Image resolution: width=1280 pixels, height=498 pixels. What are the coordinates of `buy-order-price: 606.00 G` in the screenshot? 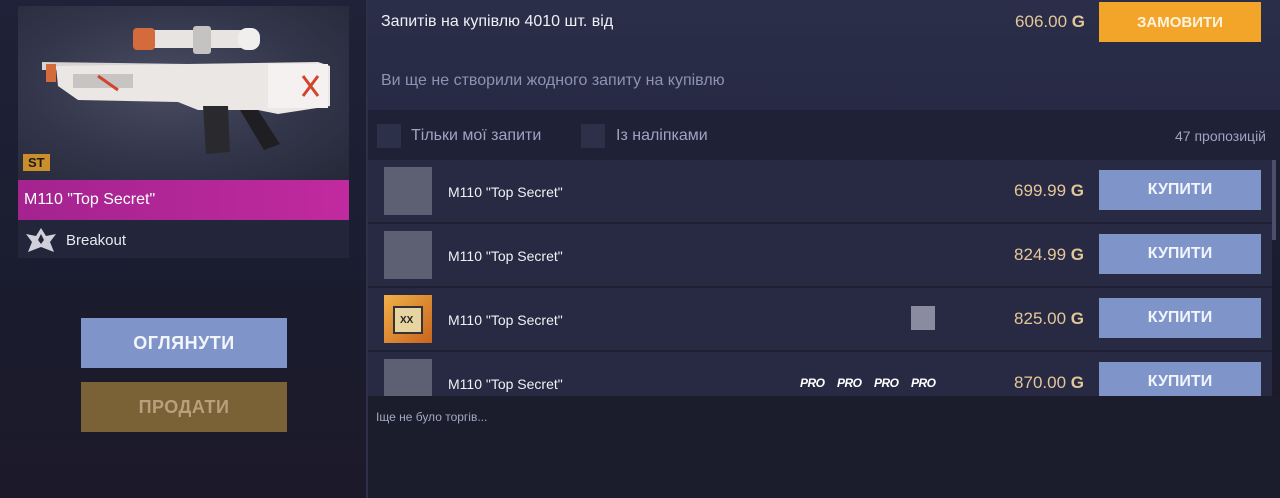 It's located at (1050, 22).